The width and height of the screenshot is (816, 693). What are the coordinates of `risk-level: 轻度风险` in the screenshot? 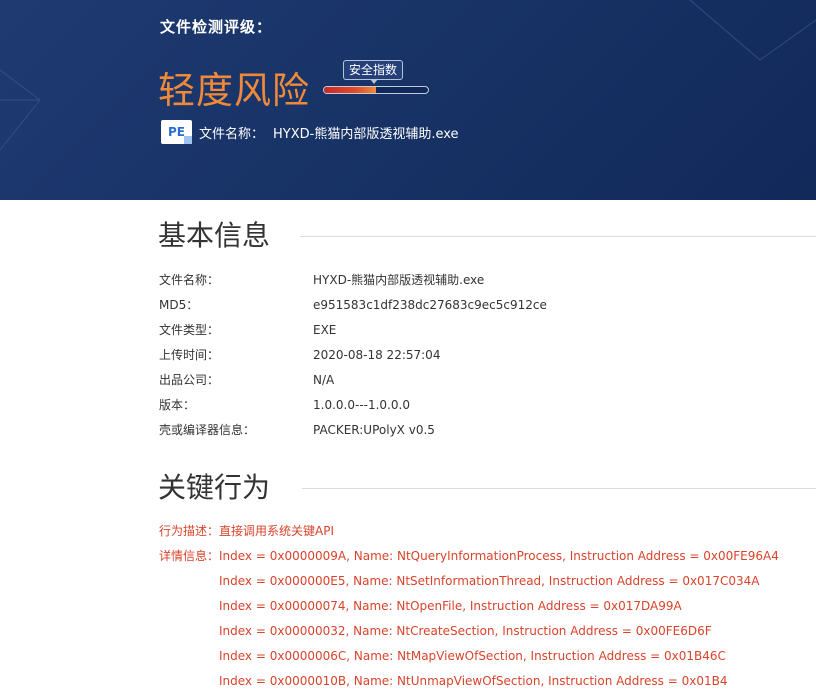 It's located at (234, 90).